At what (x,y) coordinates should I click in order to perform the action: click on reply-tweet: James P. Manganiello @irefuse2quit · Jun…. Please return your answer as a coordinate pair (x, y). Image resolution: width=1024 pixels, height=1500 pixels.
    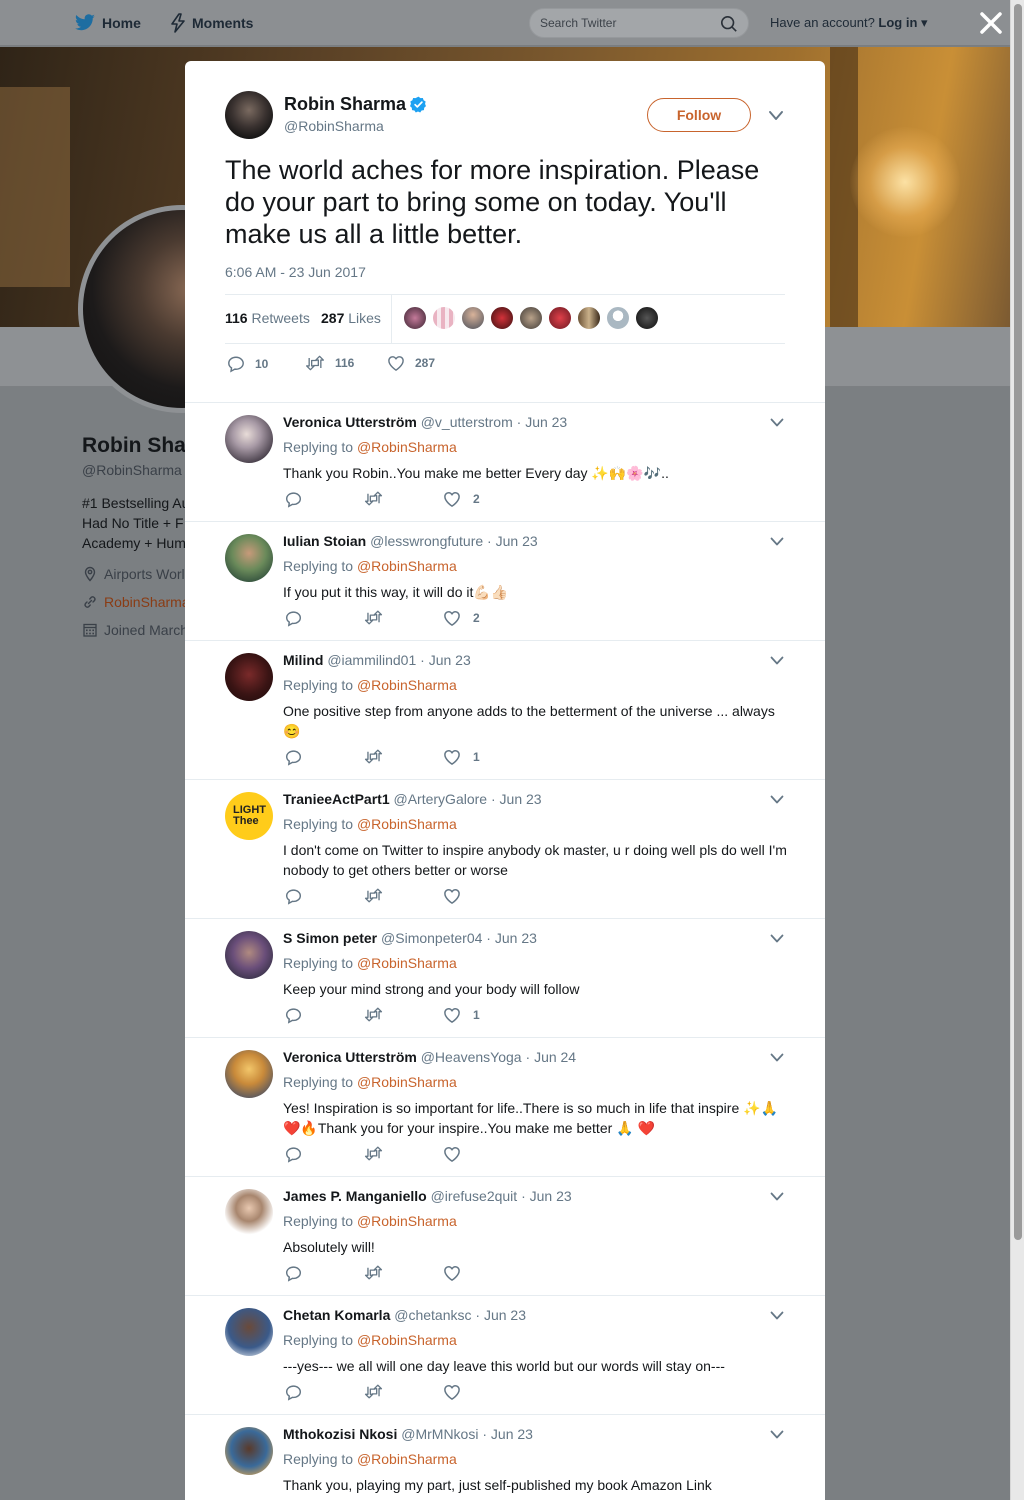
    Looking at the image, I should click on (505, 1236).